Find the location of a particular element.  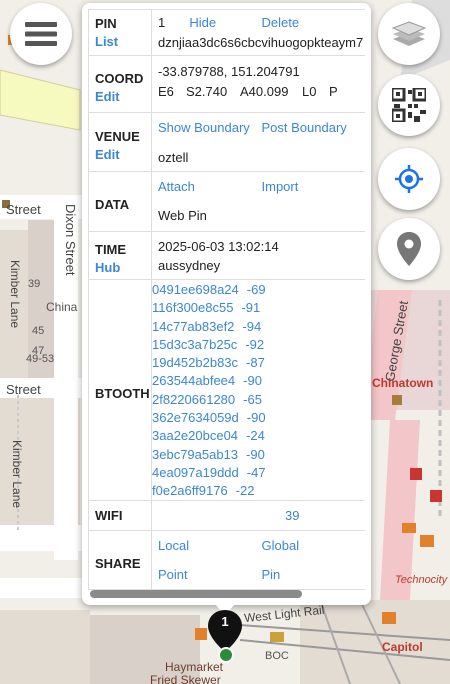

btooth-device: 15d3c3a7b25c -92 is located at coordinates (258, 345).